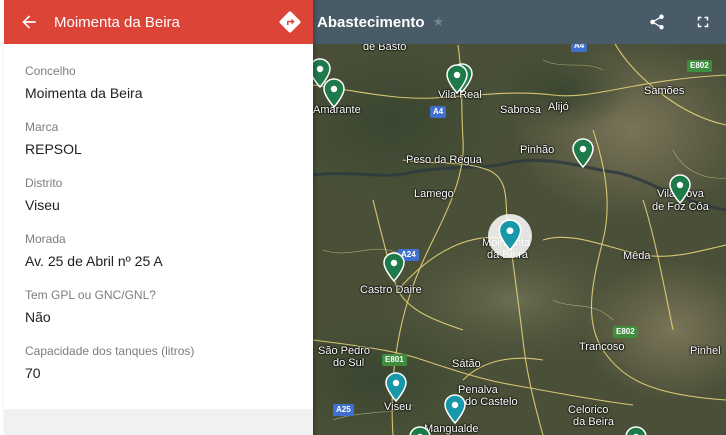  I want to click on place-label: Viseu, so click(398, 407).